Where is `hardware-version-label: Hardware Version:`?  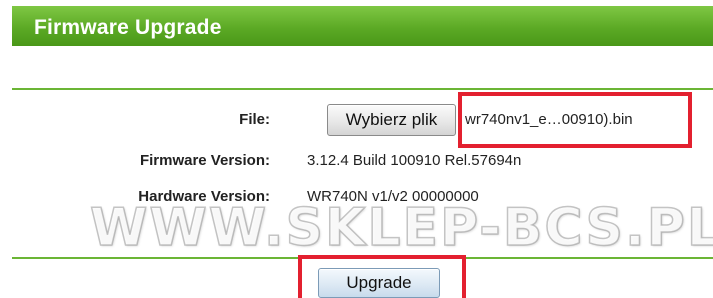 hardware-version-label: Hardware Version: is located at coordinates (204, 196).